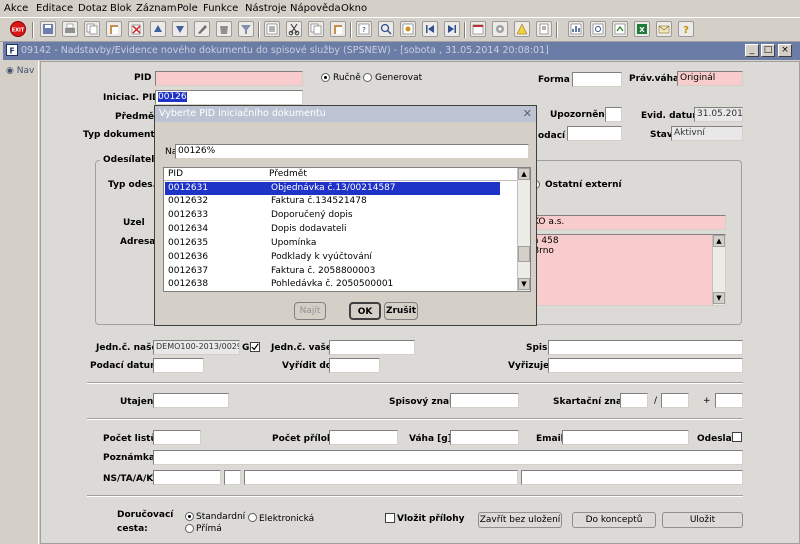 Image resolution: width=800 pixels, height=544 pixels. Describe the element at coordinates (18, 29) in the screenshot. I see `exit-icon: EXIT` at that location.